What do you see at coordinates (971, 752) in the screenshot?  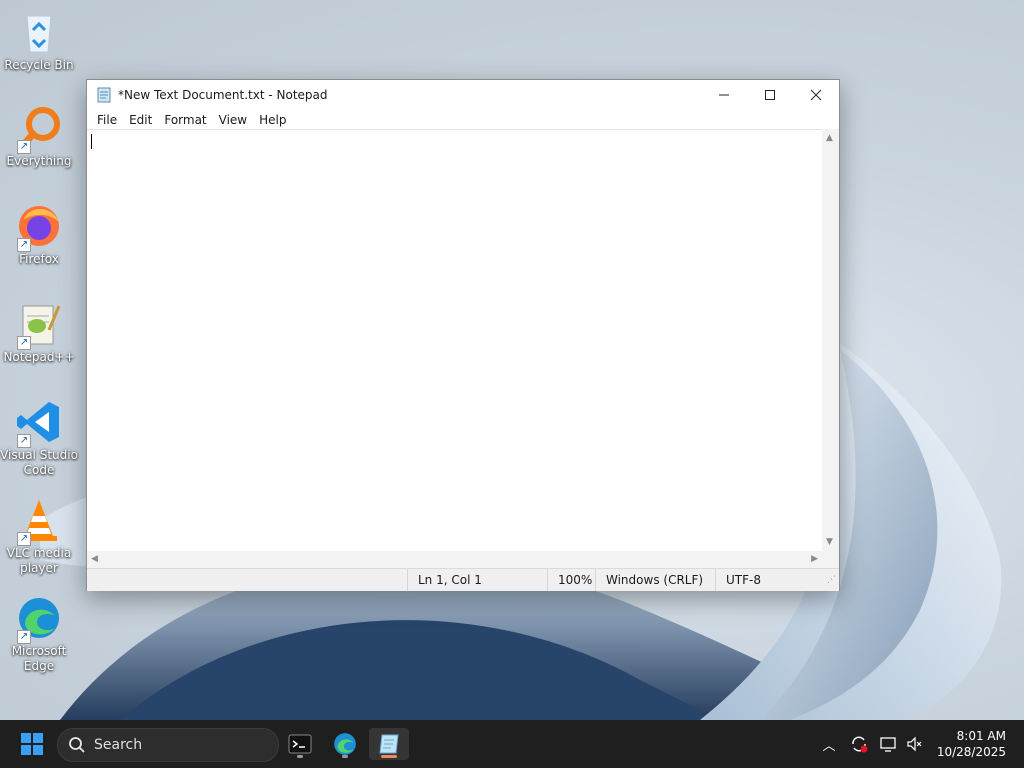 I see `clock-date: 10/28/2025` at bounding box center [971, 752].